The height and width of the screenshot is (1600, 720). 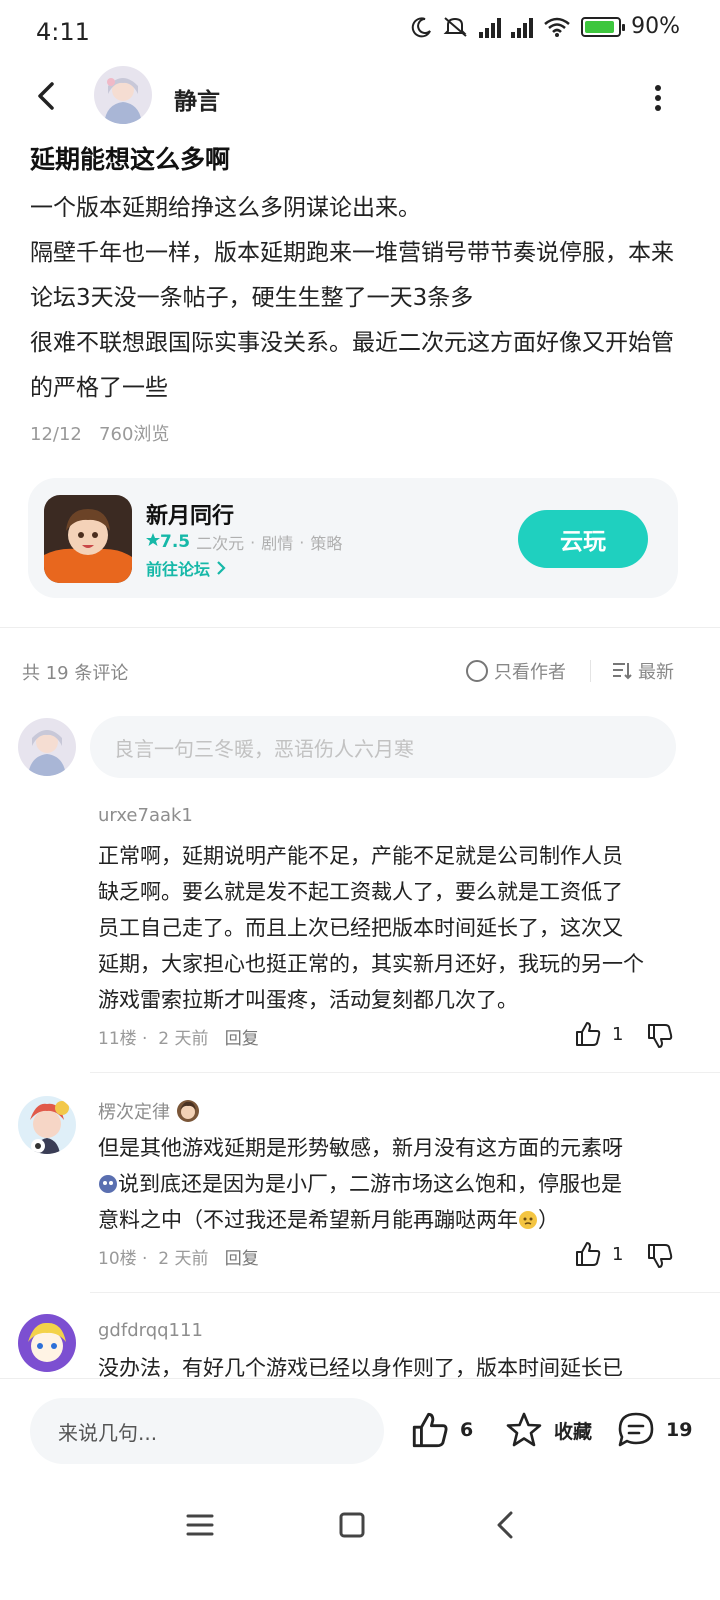 I want to click on my-avatar, so click(x=47, y=747).